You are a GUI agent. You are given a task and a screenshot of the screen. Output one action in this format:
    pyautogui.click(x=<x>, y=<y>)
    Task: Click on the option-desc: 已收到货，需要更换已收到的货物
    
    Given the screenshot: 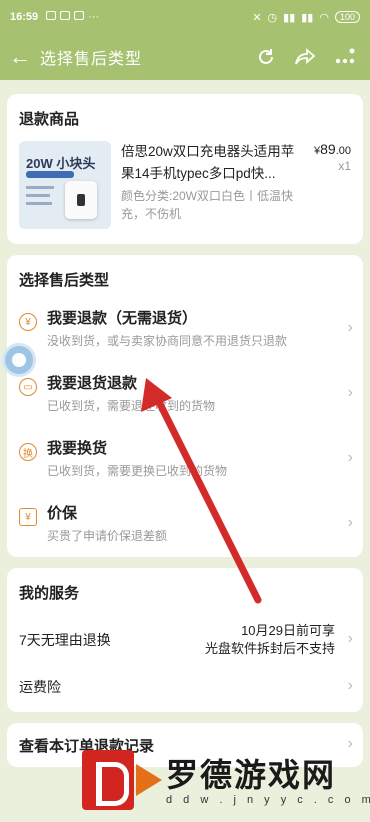 What is the action you would take?
    pyautogui.click(x=137, y=471)
    